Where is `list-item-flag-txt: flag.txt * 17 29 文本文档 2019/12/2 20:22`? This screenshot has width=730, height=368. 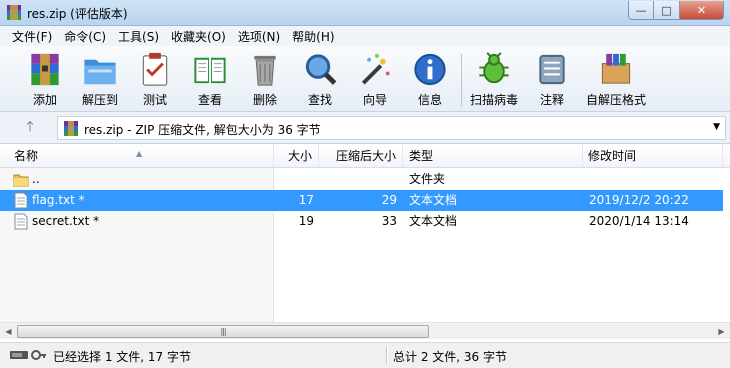
list-item-flag-txt: flag.txt * 17 29 文本文档 2019/12/2 20:22 is located at coordinates (365, 200).